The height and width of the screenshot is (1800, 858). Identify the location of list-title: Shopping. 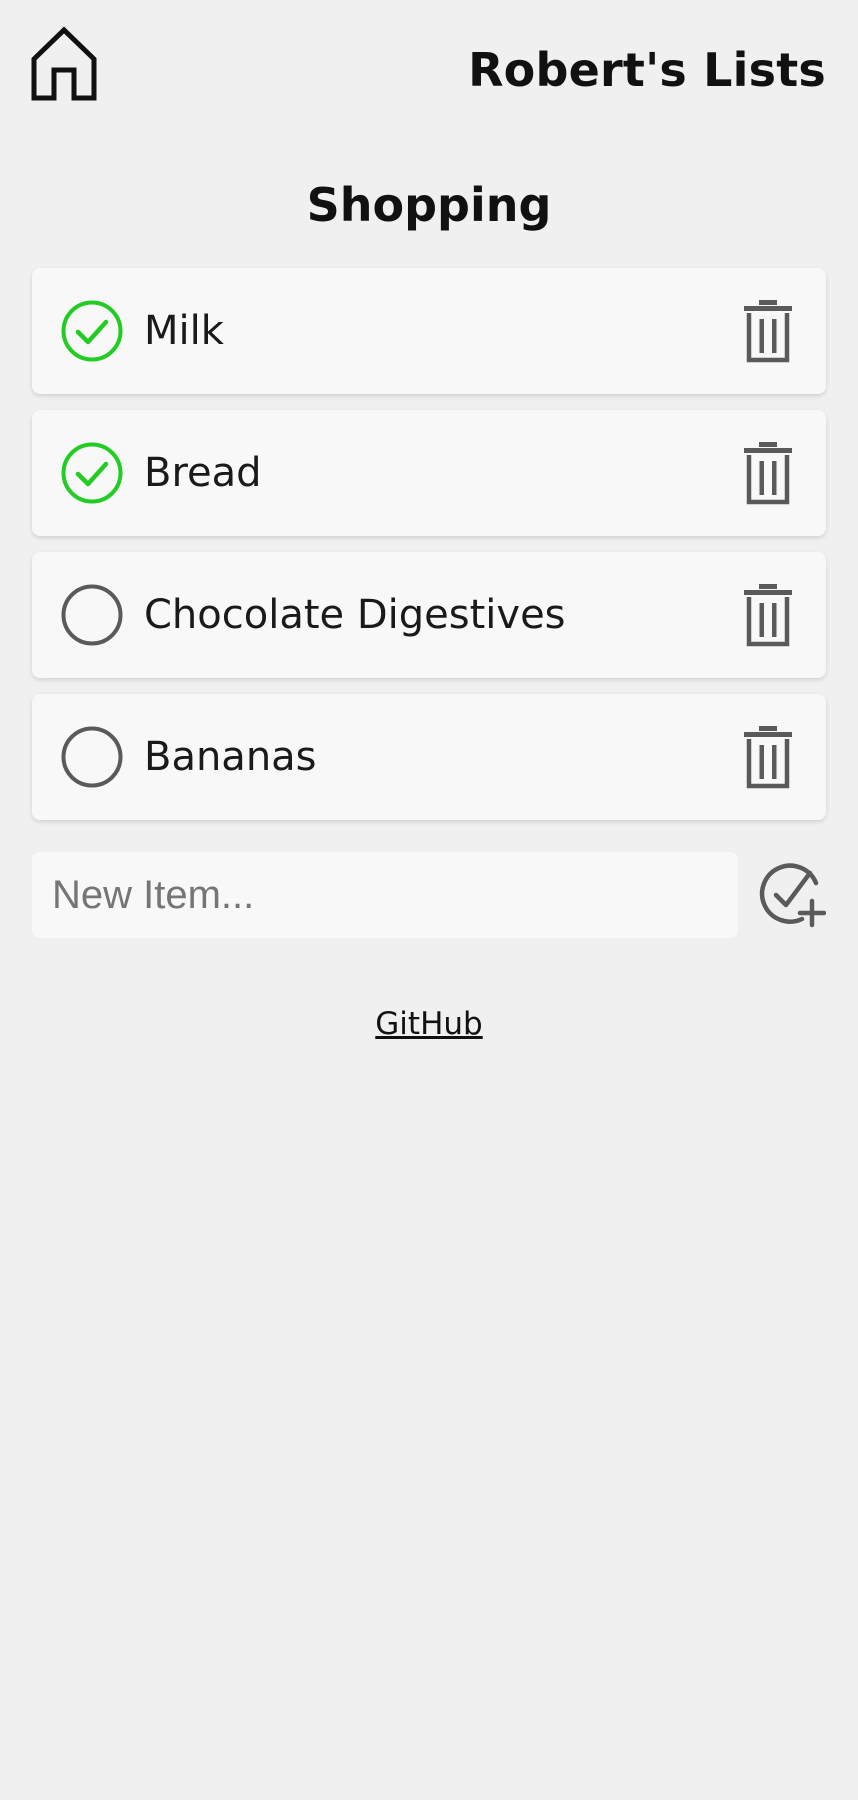
(429, 205).